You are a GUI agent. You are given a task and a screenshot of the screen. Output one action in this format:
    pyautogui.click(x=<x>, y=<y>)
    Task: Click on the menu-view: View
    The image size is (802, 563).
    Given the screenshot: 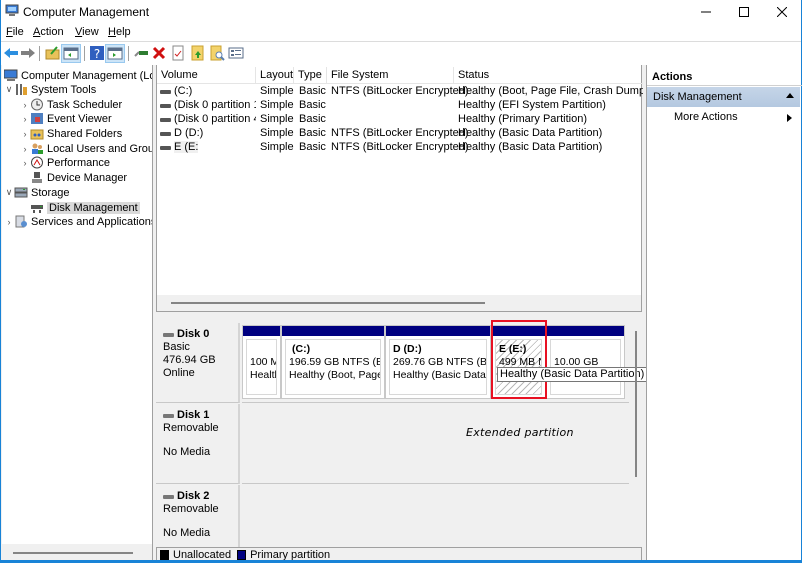 What is the action you would take?
    pyautogui.click(x=87, y=32)
    